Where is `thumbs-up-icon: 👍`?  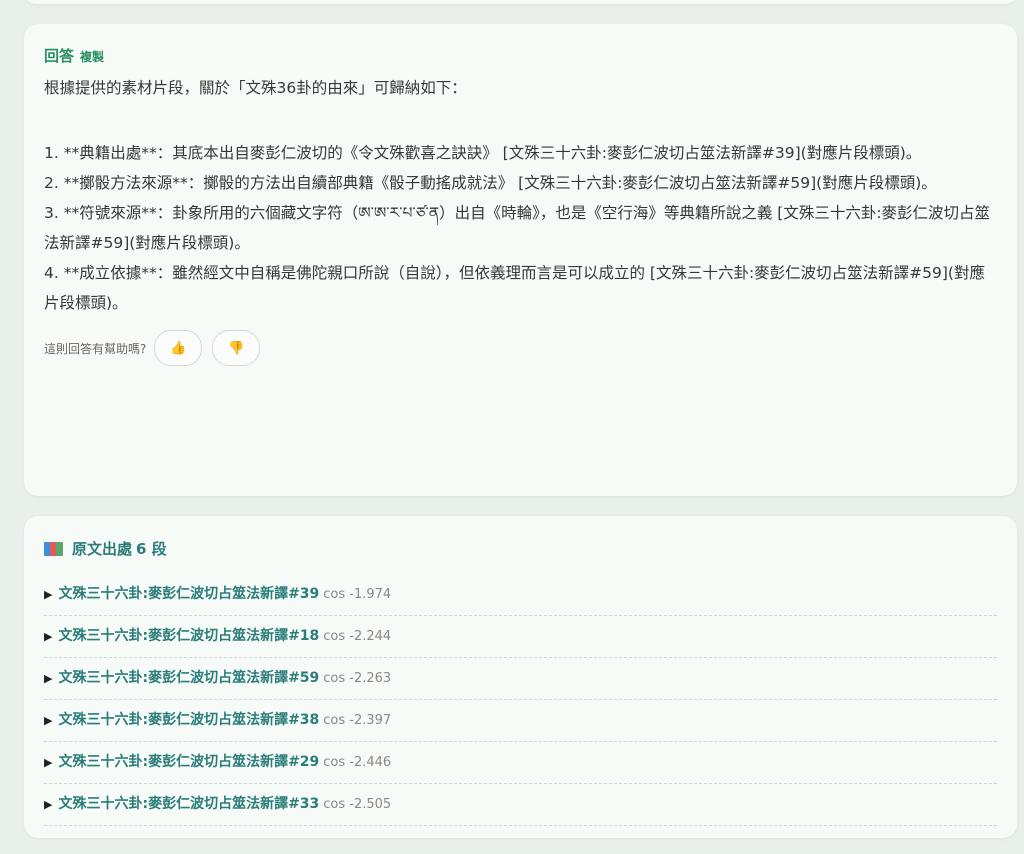 thumbs-up-icon: 👍 is located at coordinates (178, 348).